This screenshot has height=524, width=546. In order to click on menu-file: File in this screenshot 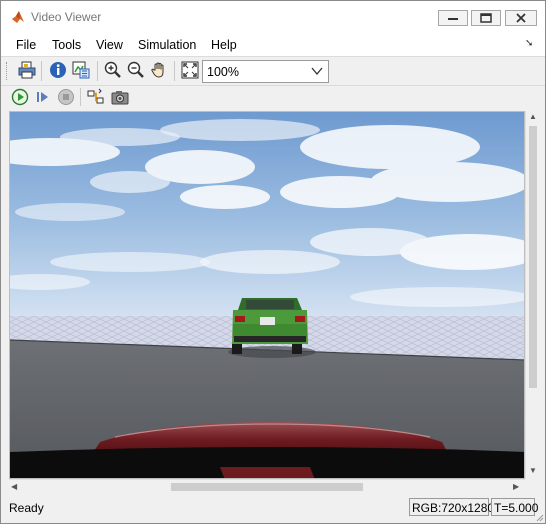, I will do `click(26, 45)`.